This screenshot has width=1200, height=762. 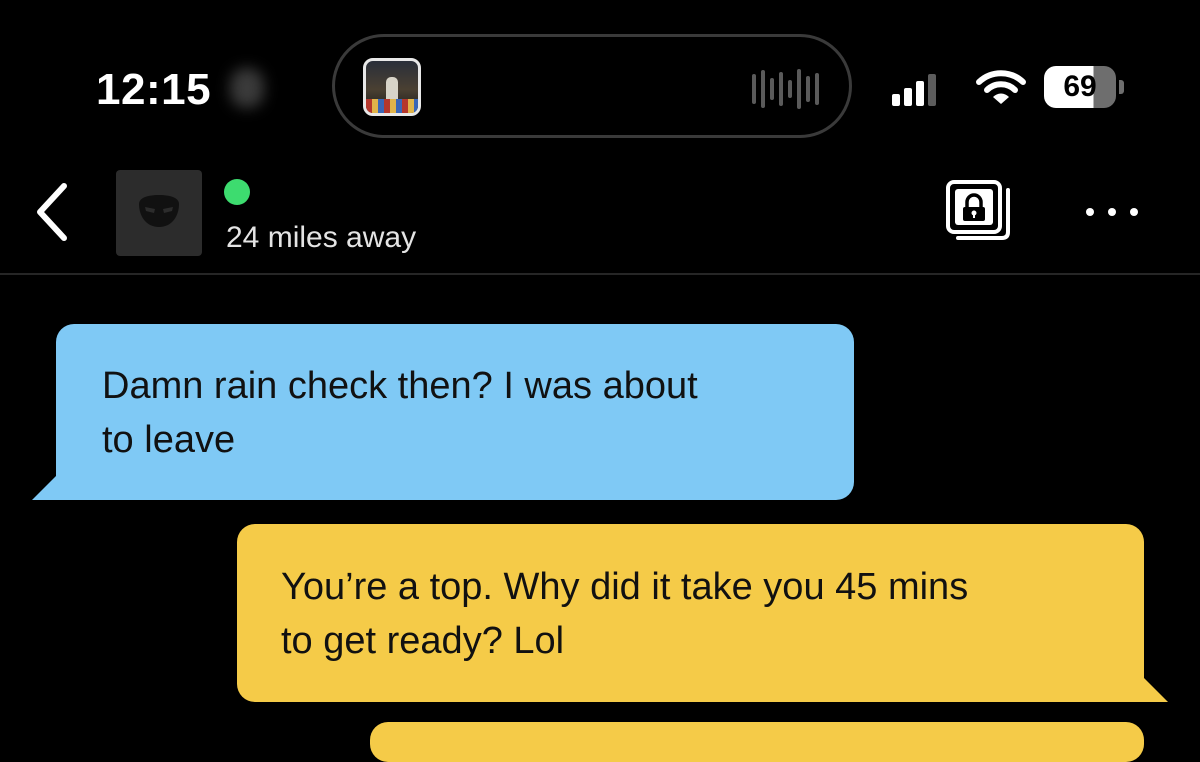 What do you see at coordinates (915, 90) in the screenshot?
I see `cellular-signal-icon` at bounding box center [915, 90].